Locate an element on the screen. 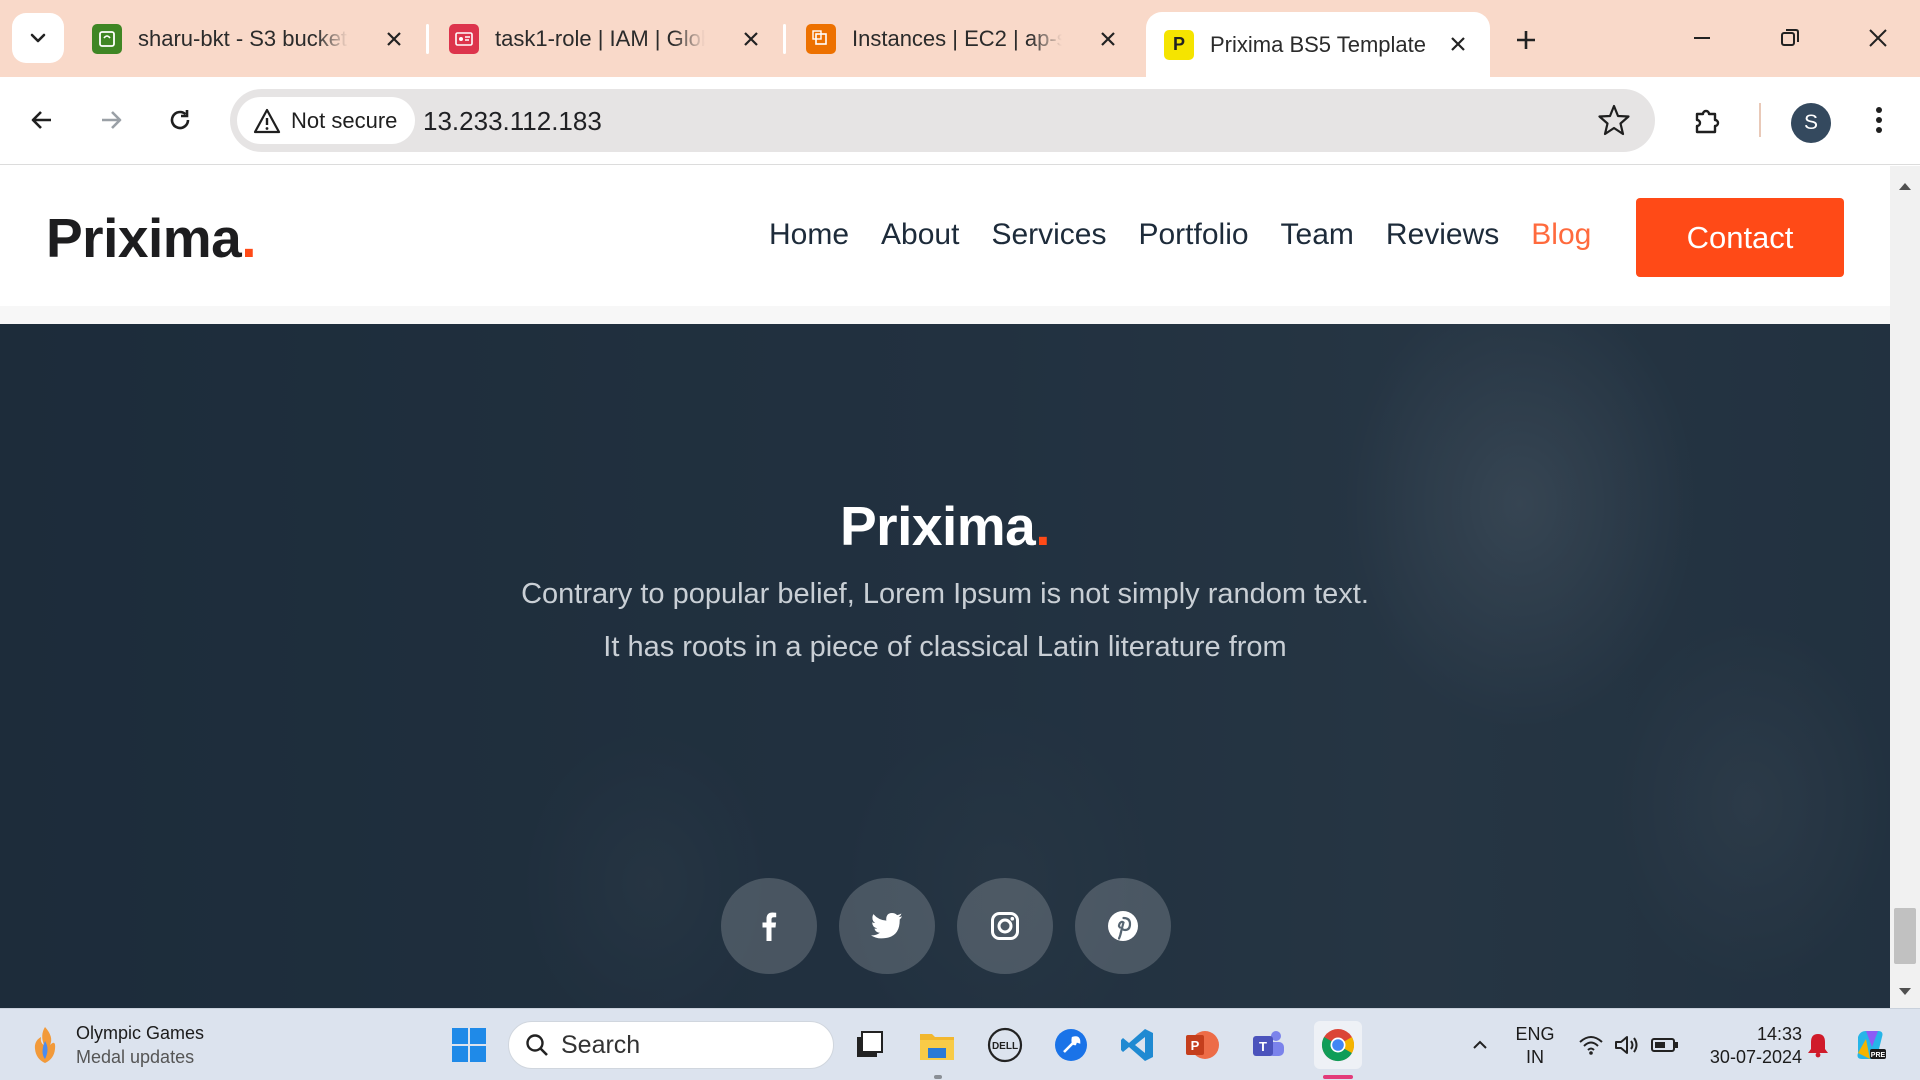 This screenshot has width=1920, height=1080. wifi-status is located at coordinates (1591, 1045).